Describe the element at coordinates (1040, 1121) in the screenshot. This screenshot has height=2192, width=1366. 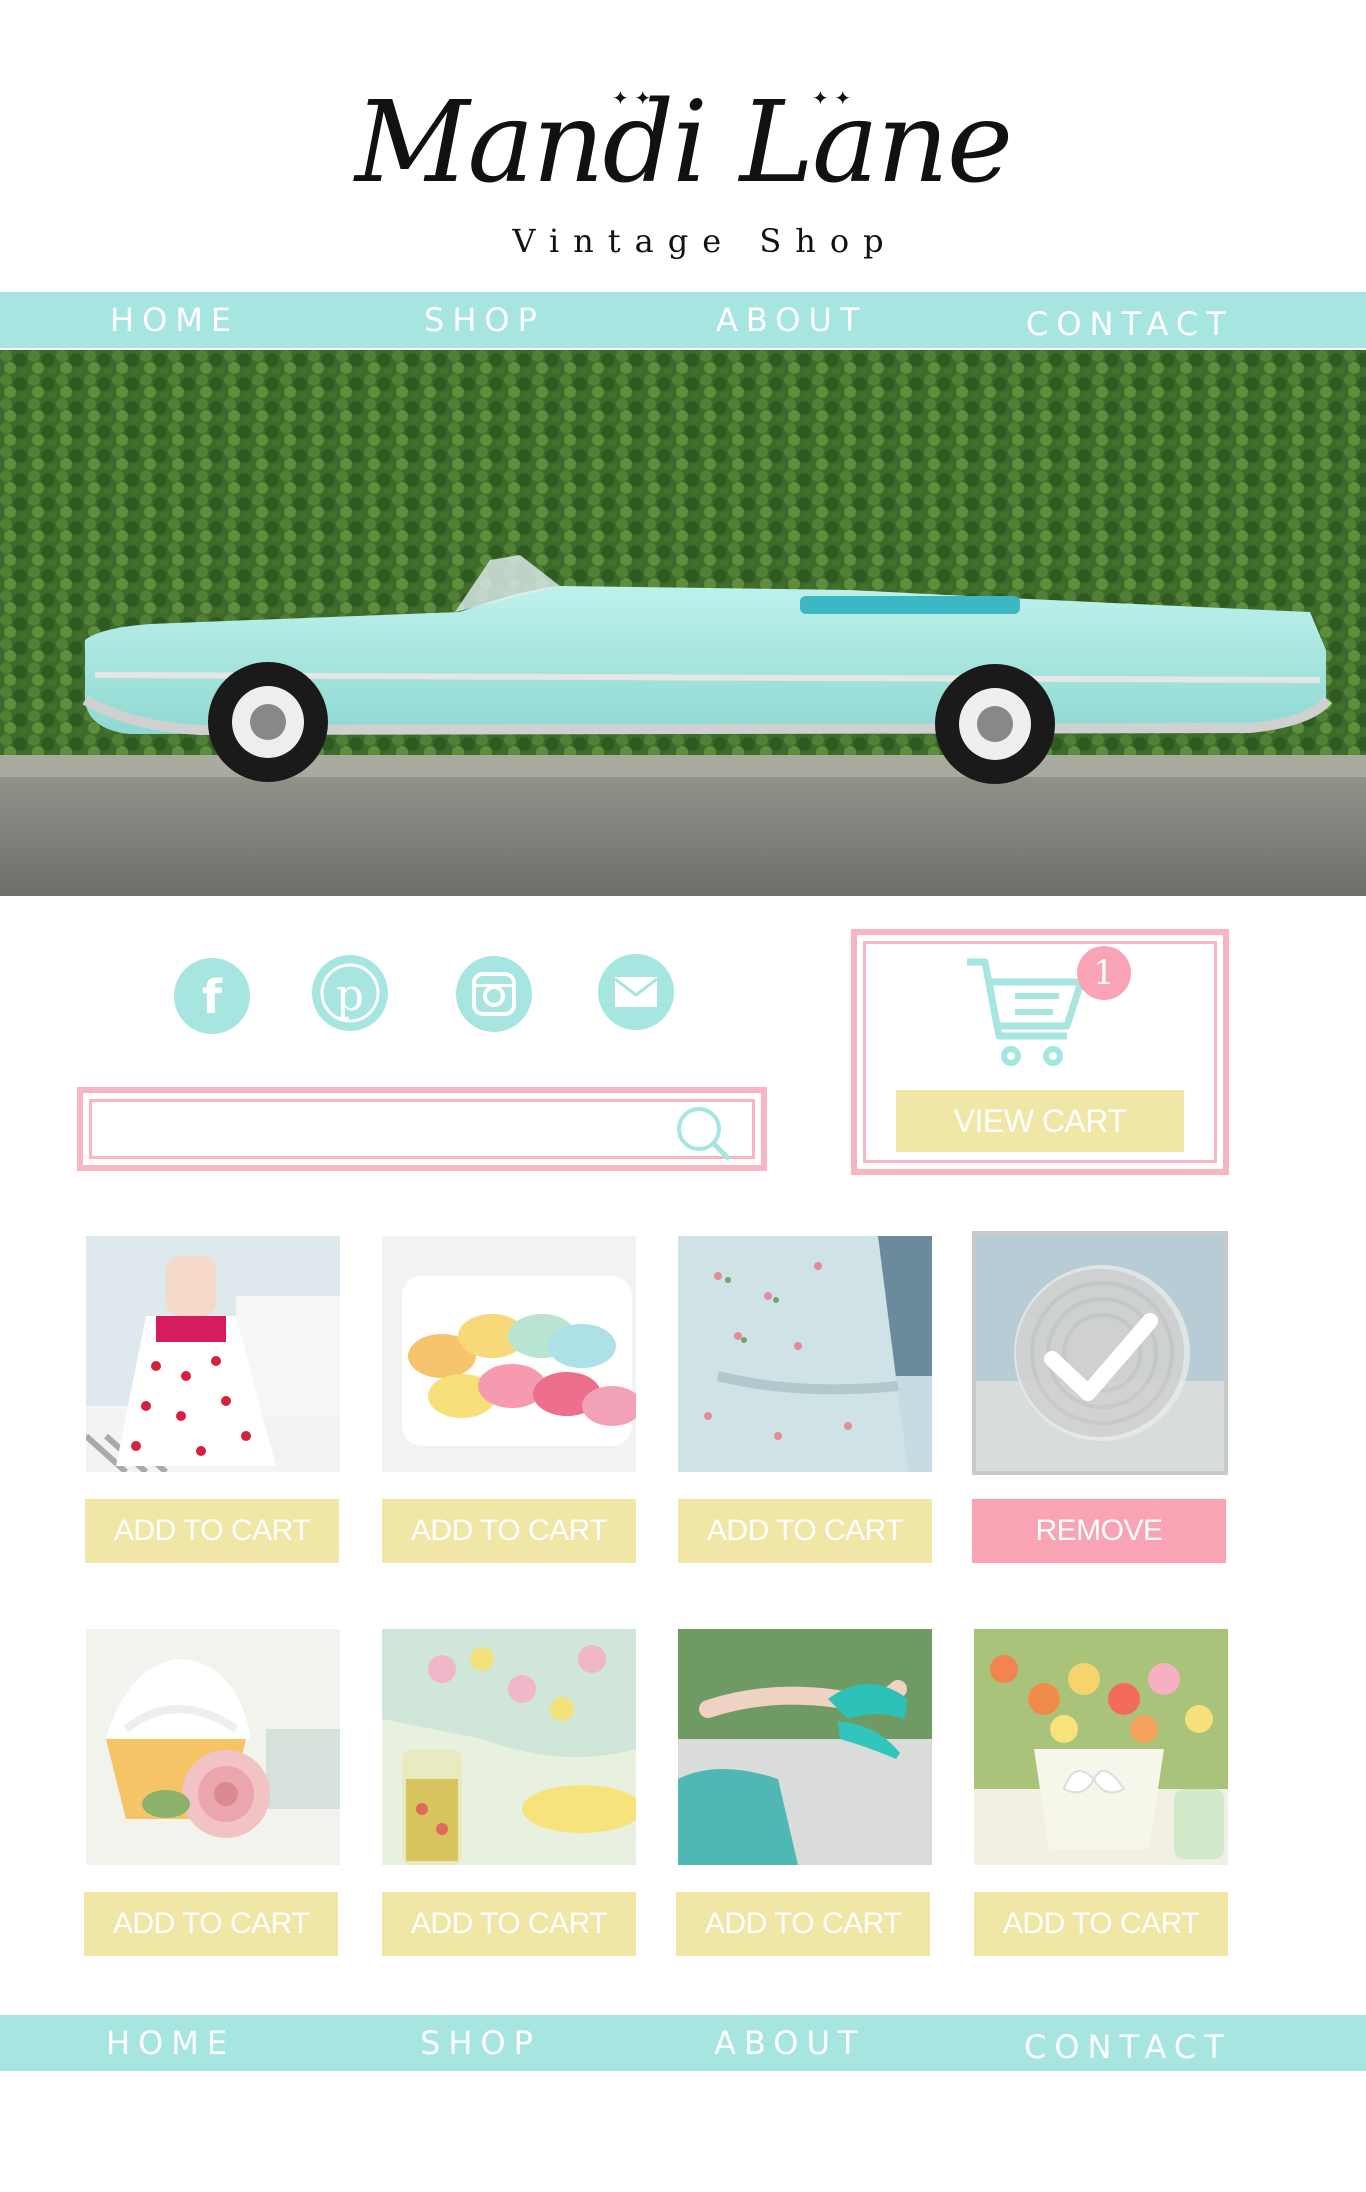
I see `view-cart-button: VIEW CART` at that location.